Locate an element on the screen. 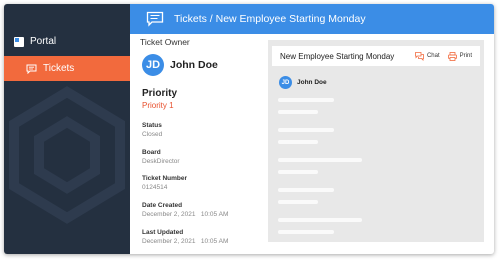 The height and width of the screenshot is (261, 500). portal-label: Portal is located at coordinates (43, 41).